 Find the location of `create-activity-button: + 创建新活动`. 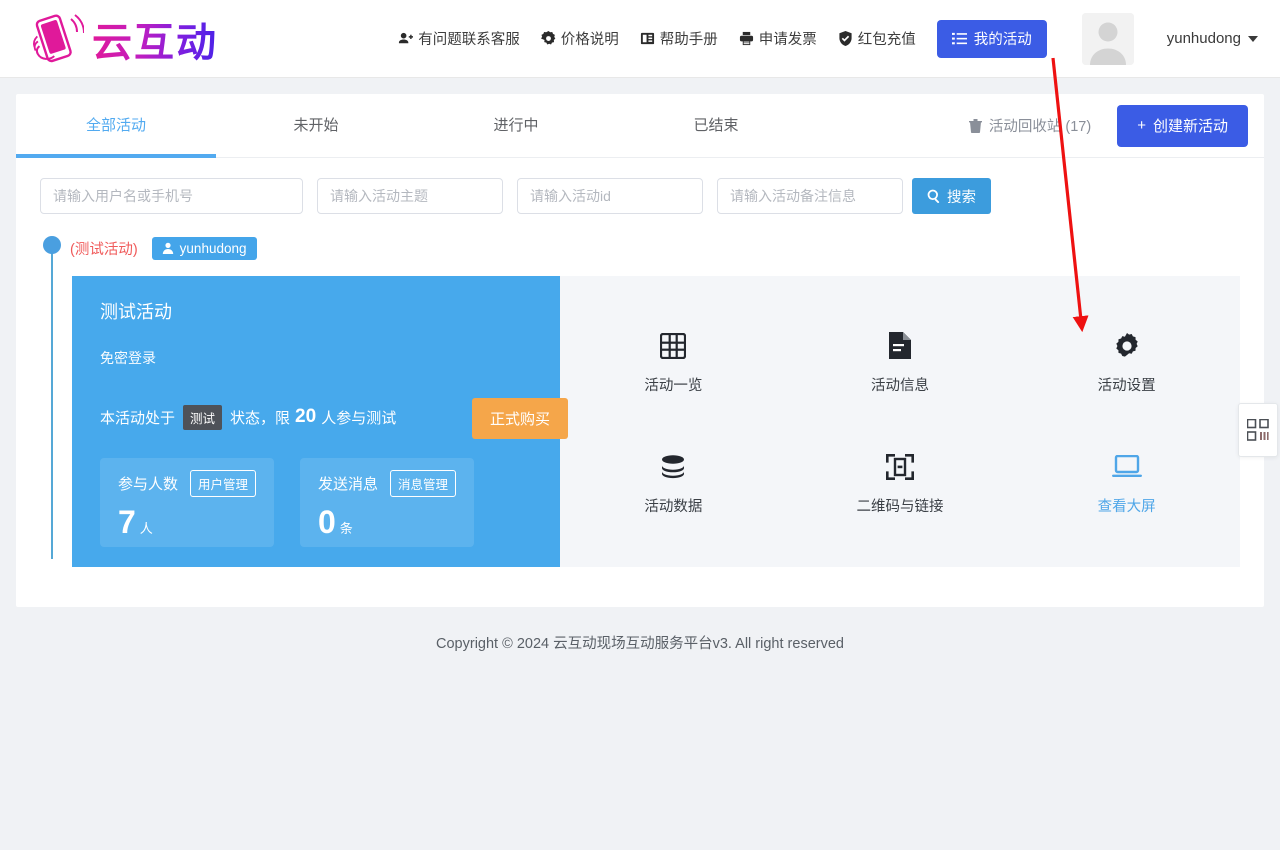

create-activity-button: + 创建新活动 is located at coordinates (1182, 125).